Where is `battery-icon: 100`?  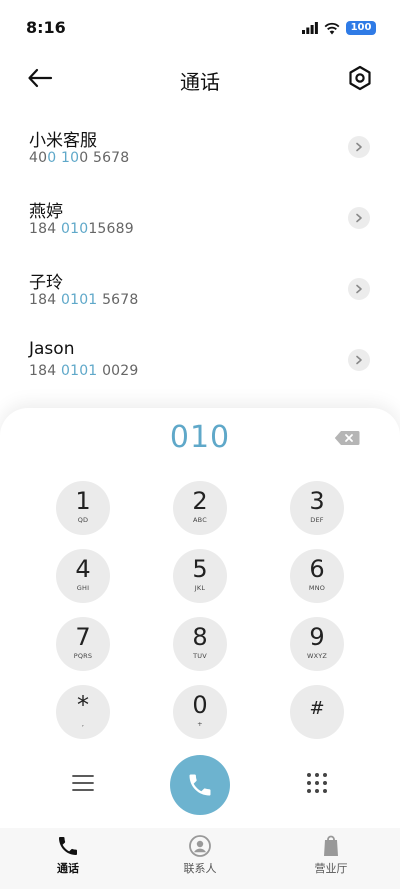
battery-icon: 100 is located at coordinates (361, 28).